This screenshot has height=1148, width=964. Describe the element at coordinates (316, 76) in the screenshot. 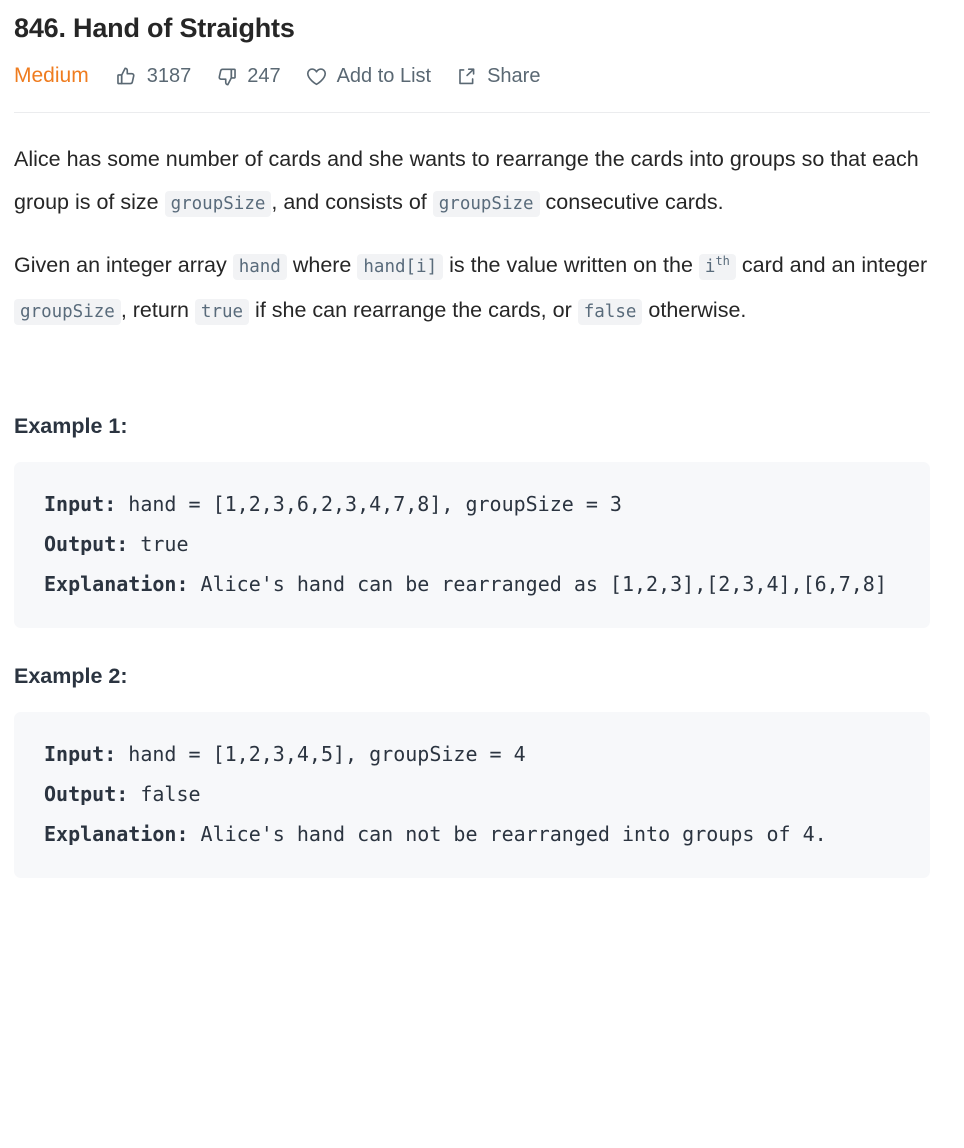

I see `heart-icon` at that location.